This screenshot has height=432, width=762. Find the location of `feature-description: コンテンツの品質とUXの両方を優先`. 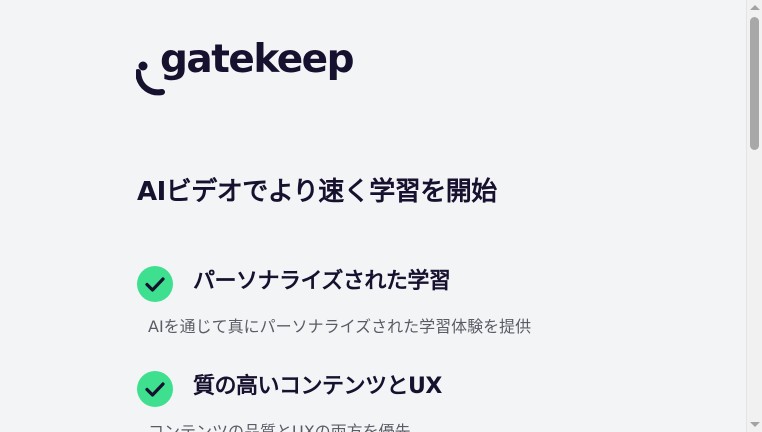

feature-description: コンテンツの品質とUXの両方を優先 is located at coordinates (279, 427).